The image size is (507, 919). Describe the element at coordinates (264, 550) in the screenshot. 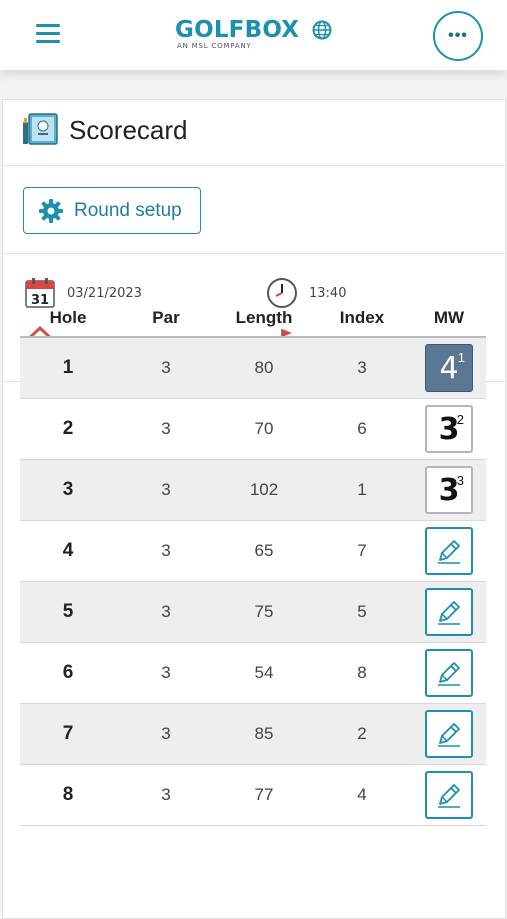

I see `length-value: 65` at that location.